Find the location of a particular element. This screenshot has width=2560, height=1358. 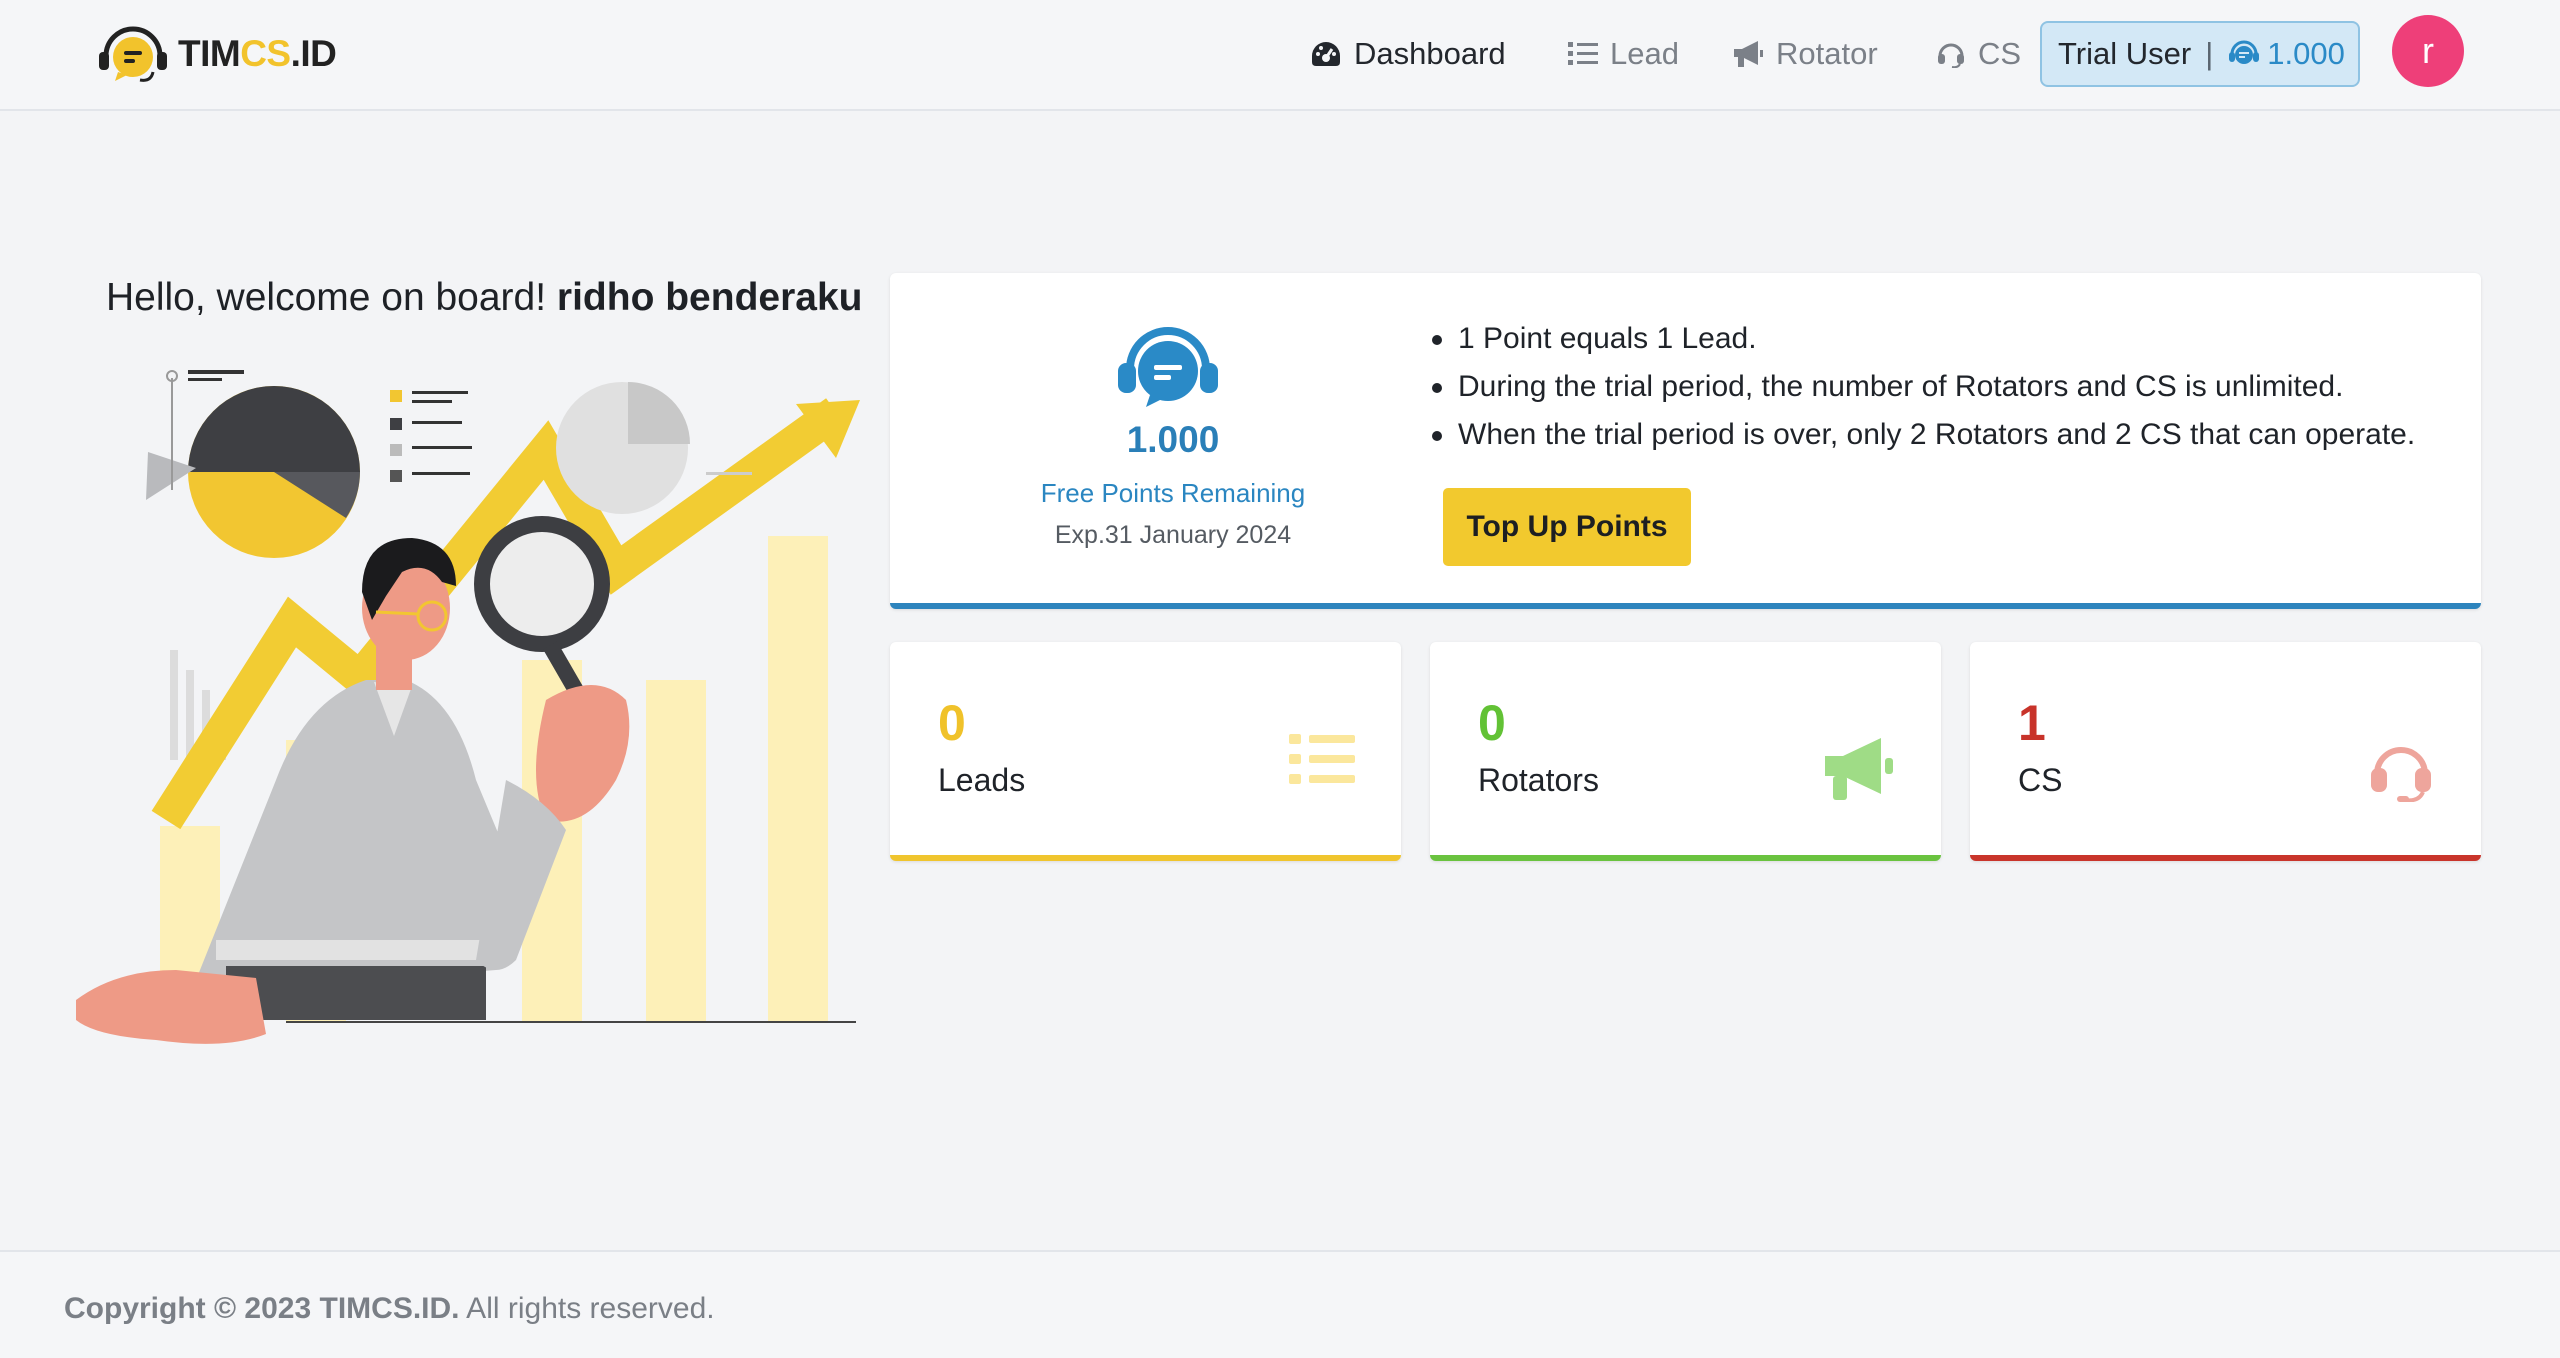

top-up-points-button: Top Up Points is located at coordinates (1567, 527).